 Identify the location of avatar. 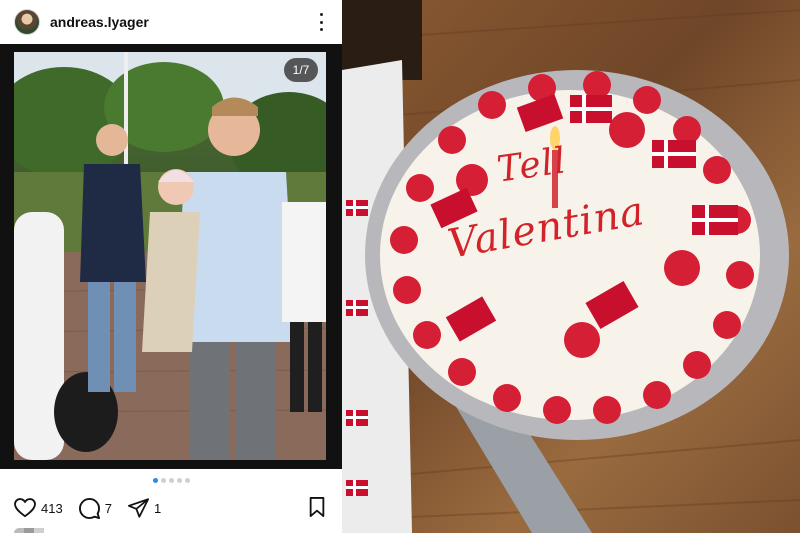
(27, 22).